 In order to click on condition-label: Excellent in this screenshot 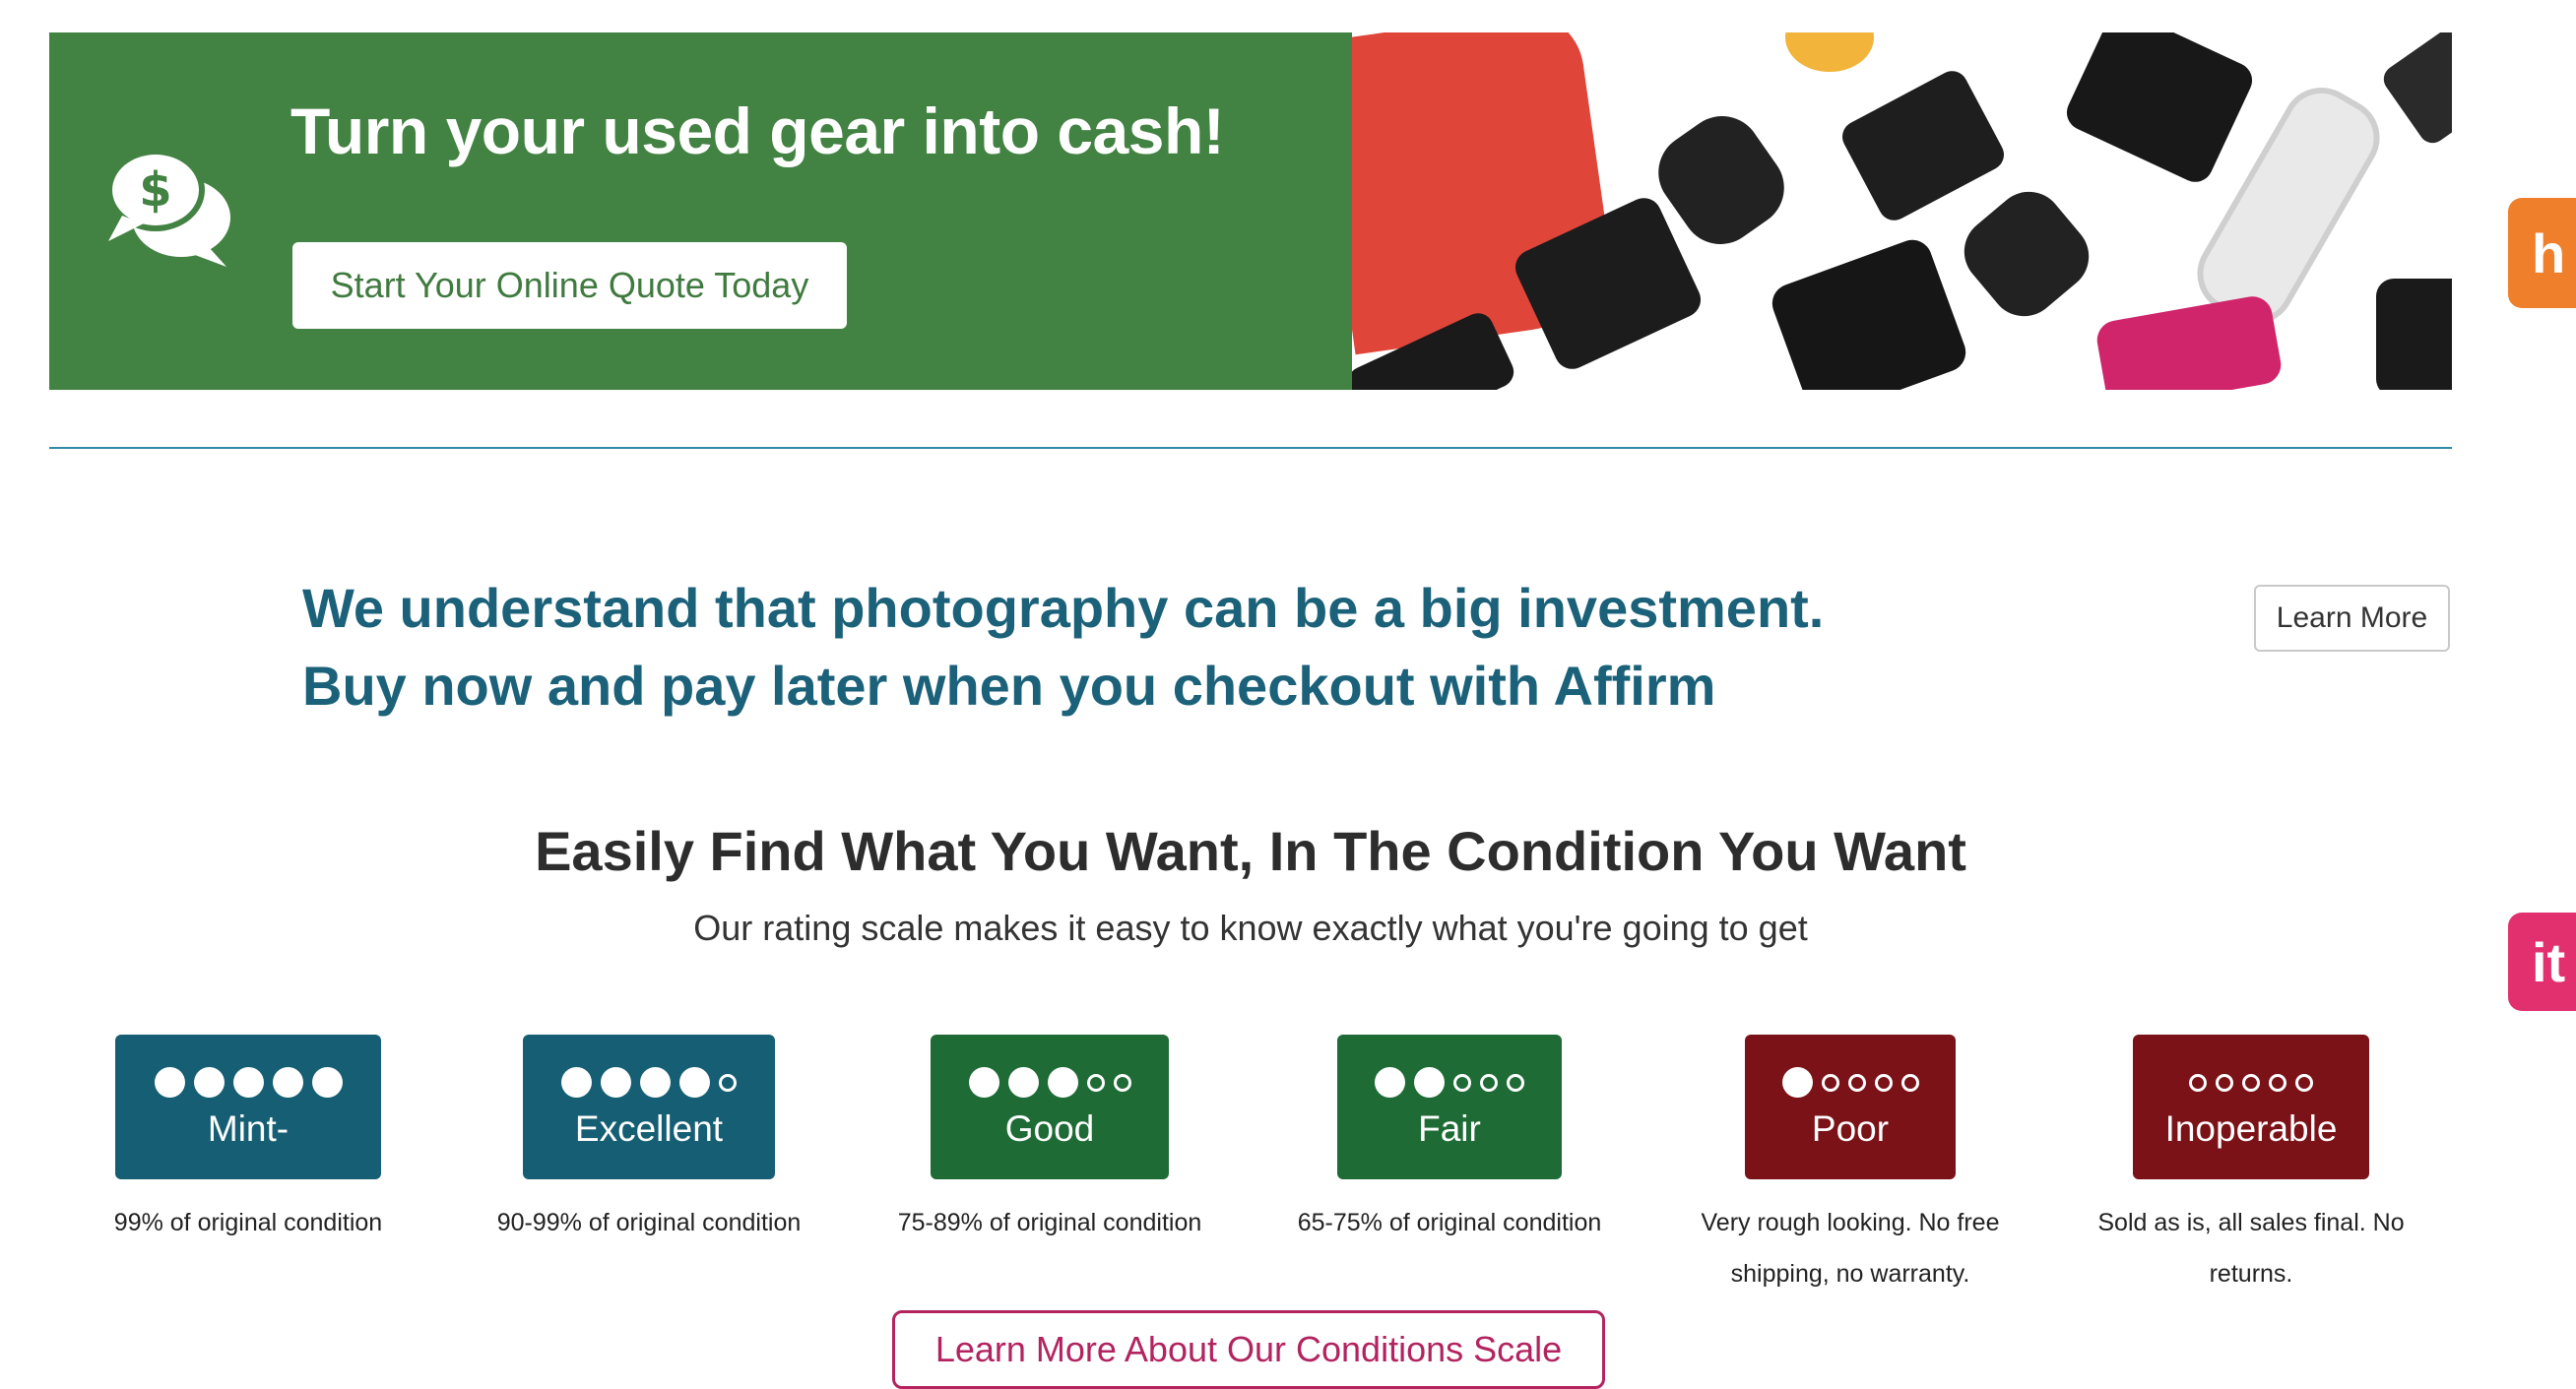, I will do `click(649, 1128)`.